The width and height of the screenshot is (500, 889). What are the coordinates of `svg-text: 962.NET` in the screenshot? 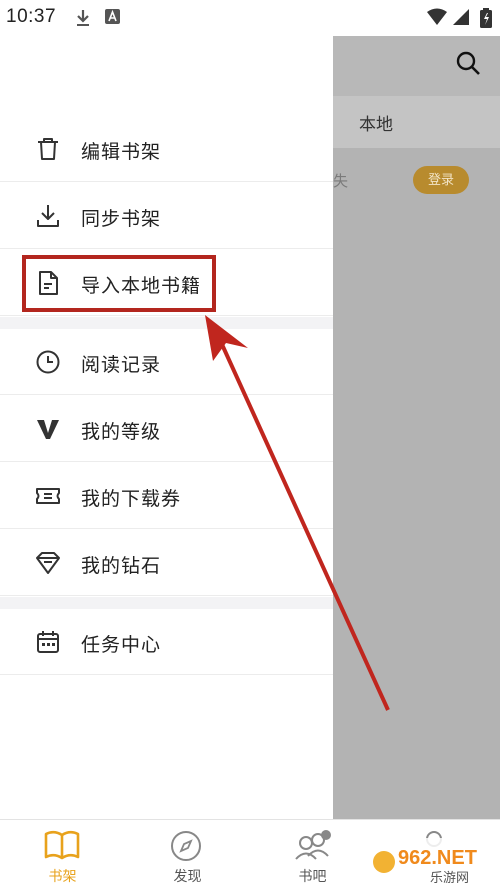 It's located at (437, 858).